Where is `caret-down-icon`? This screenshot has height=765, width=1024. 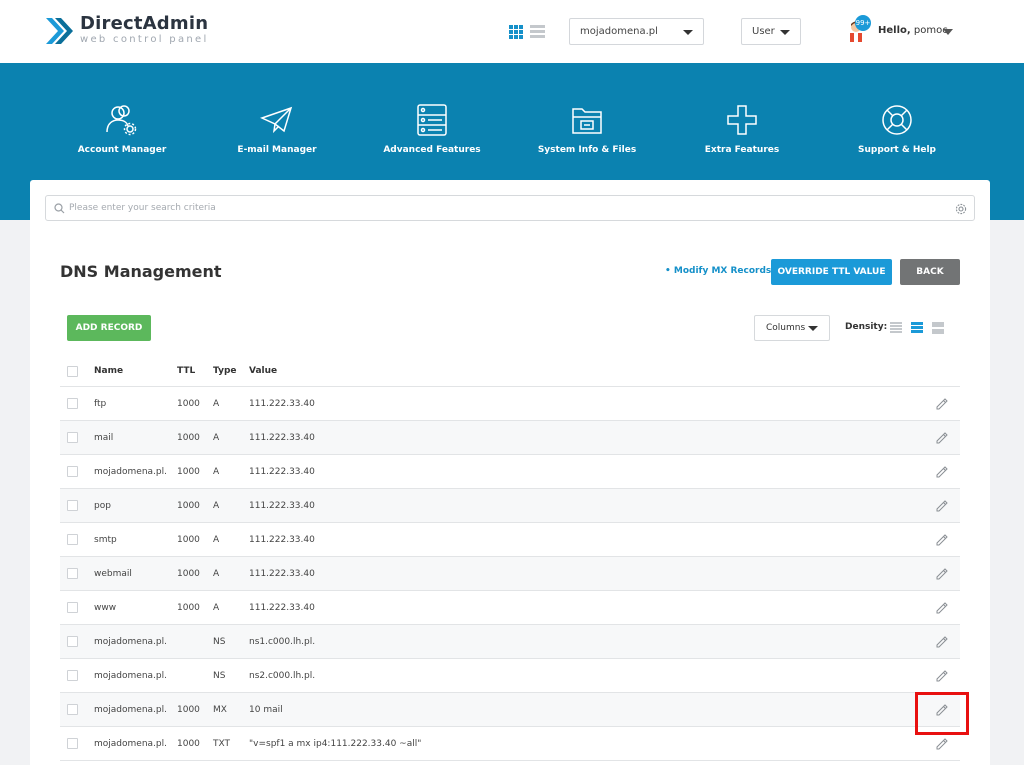 caret-down-icon is located at coordinates (785, 32).